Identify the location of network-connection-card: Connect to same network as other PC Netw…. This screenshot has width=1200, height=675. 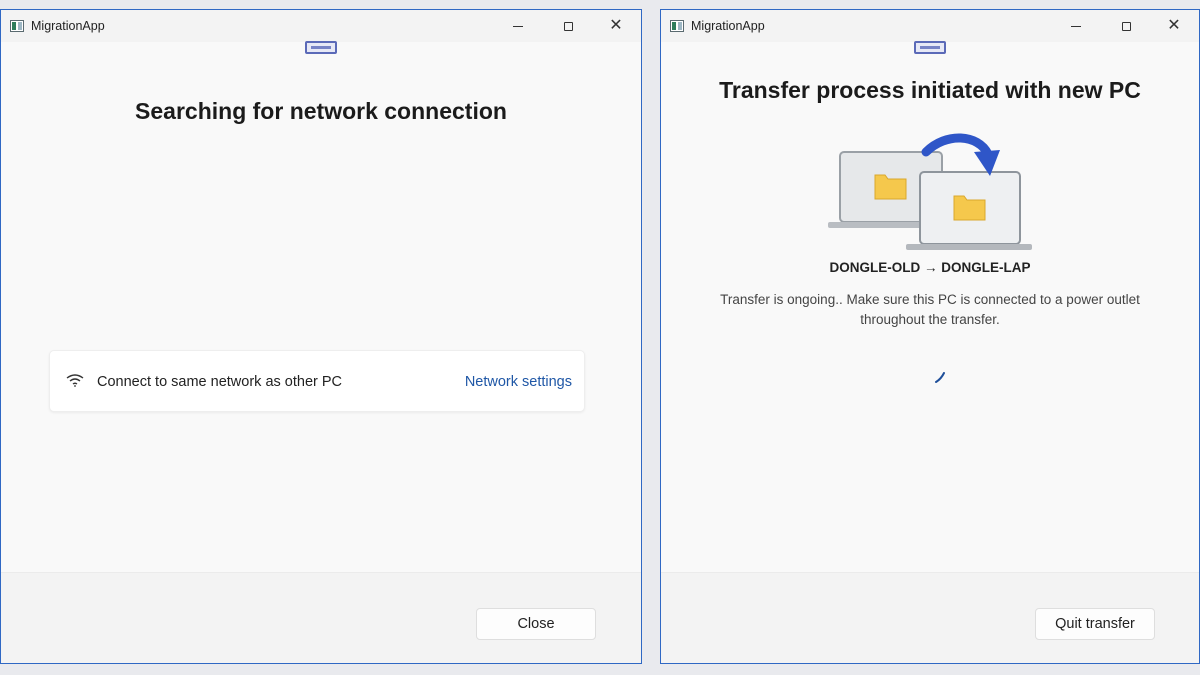
(317, 381).